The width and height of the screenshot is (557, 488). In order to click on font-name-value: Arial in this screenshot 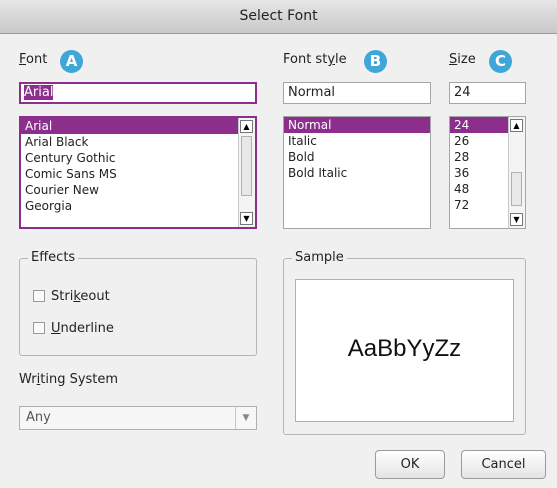, I will do `click(39, 92)`.